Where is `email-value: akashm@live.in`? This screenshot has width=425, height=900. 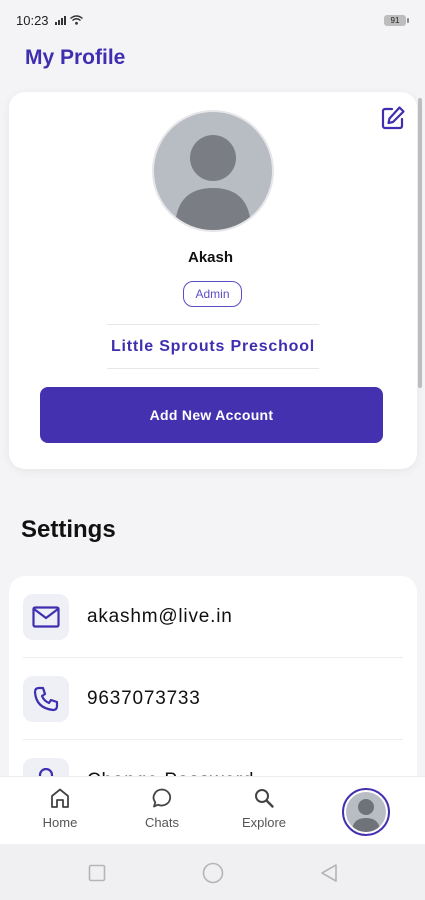
email-value: akashm@live.in is located at coordinates (160, 616).